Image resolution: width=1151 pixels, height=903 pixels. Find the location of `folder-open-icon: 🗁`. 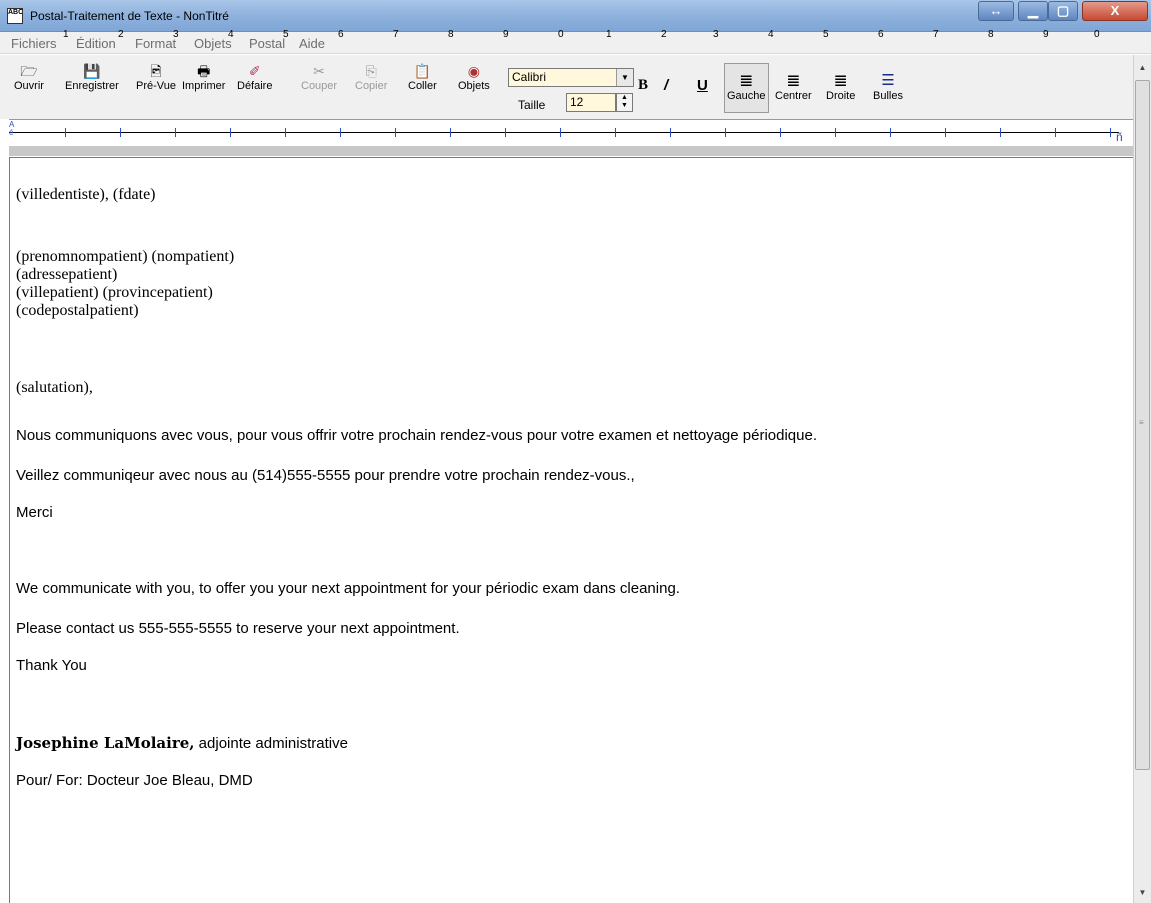

folder-open-icon: 🗁 is located at coordinates (29, 71).